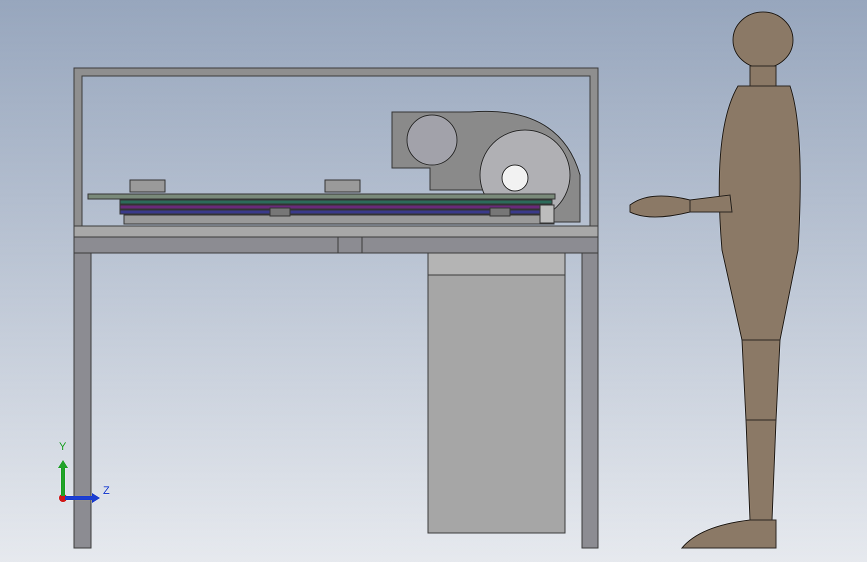 The width and height of the screenshot is (867, 562). Describe the element at coordinates (106, 491) in the screenshot. I see `axis-label: Z` at that location.